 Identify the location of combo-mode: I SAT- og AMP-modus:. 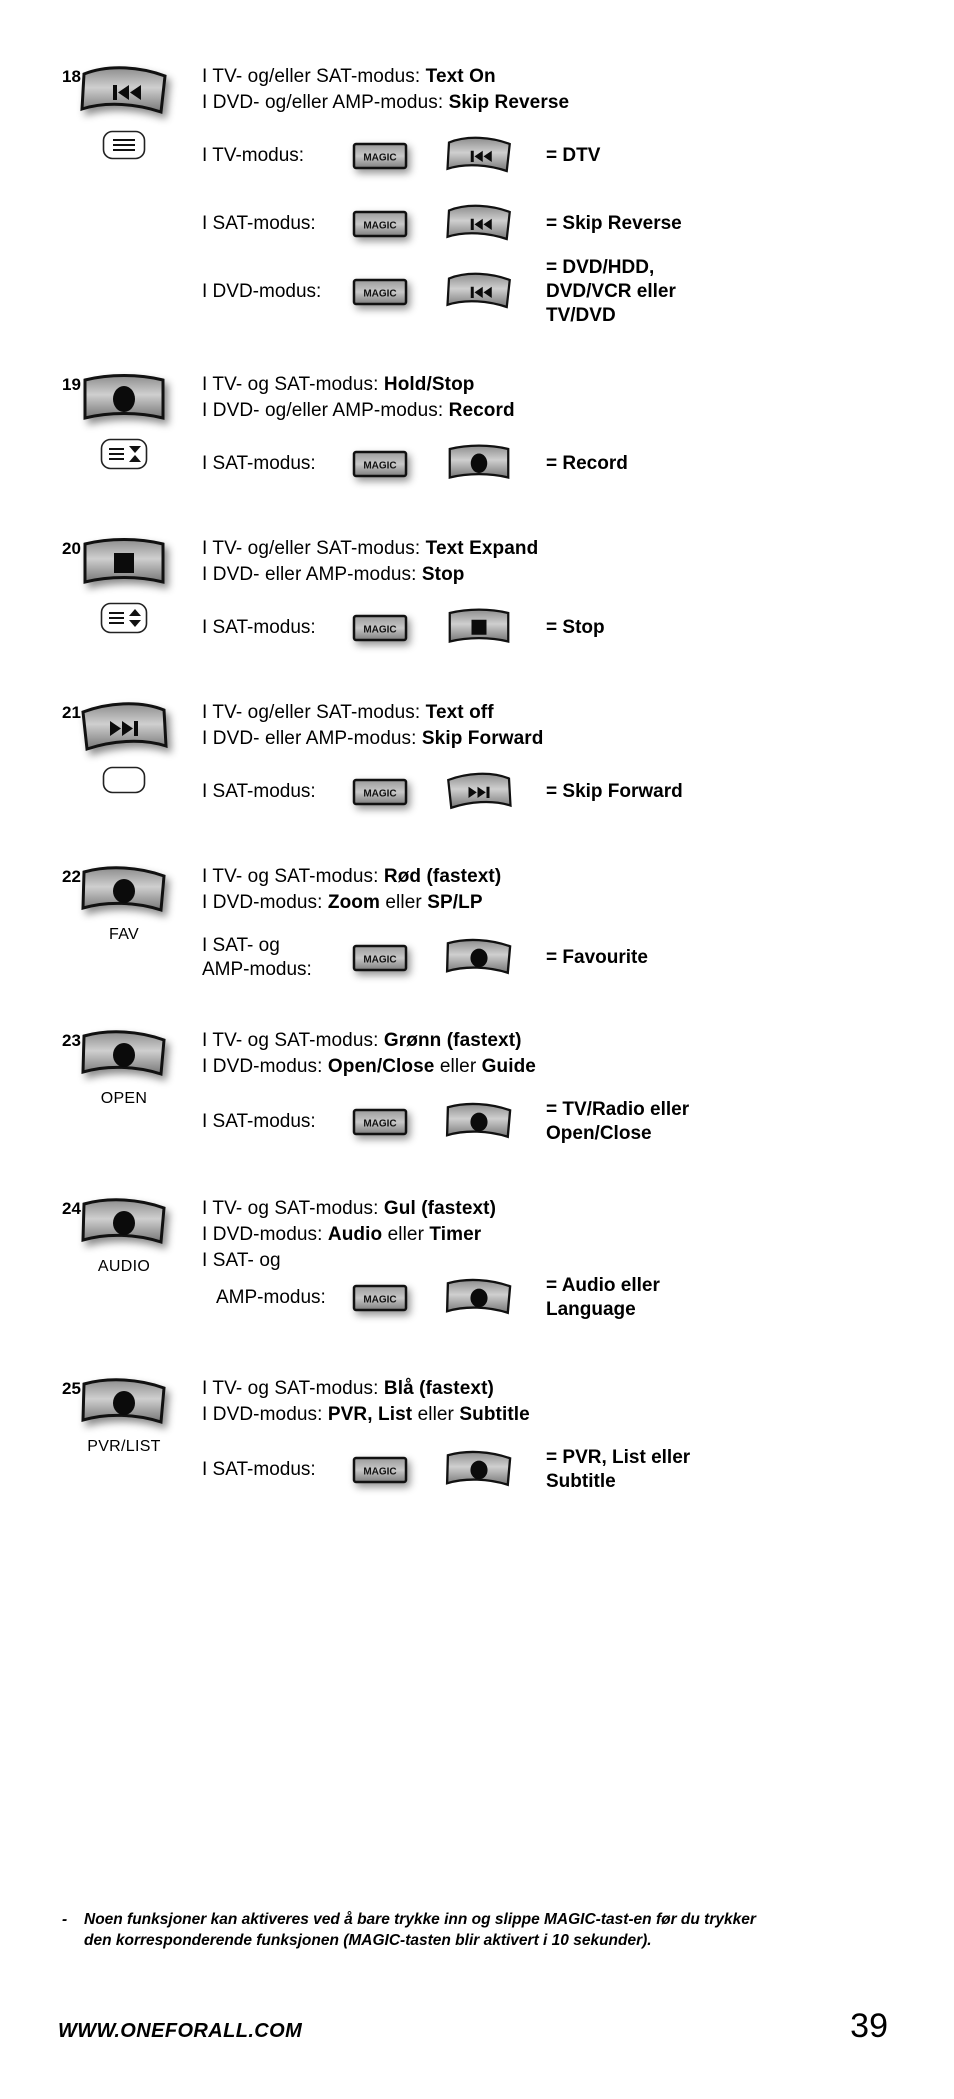
(257, 957).